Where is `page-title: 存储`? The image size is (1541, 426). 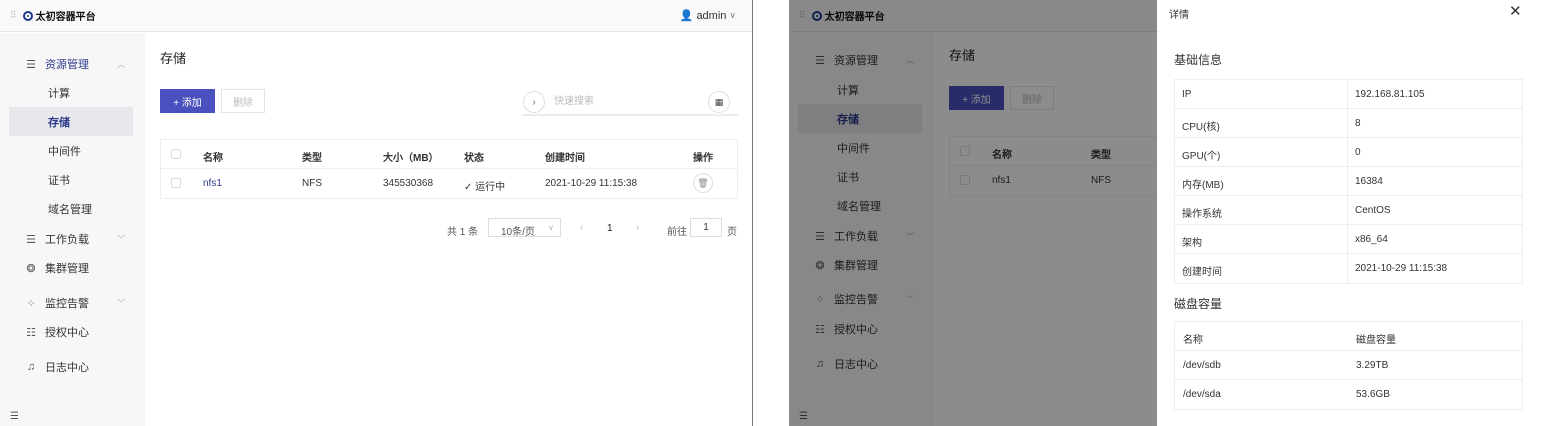 page-title: 存储 is located at coordinates (173, 58).